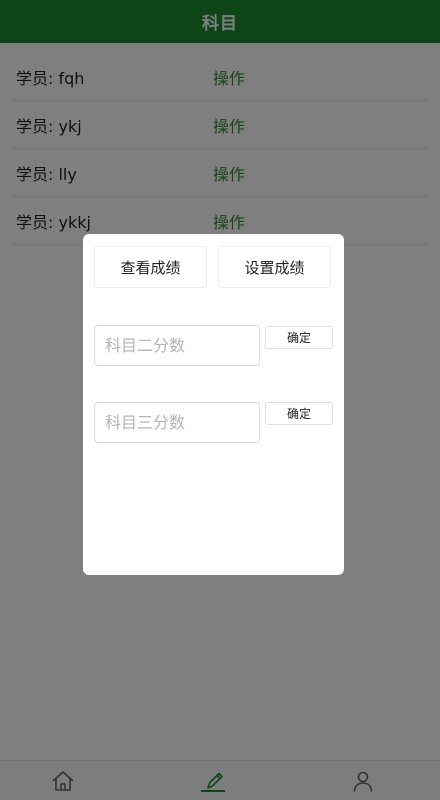  Describe the element at coordinates (177, 422) in the screenshot. I see `subject3-score-input` at that location.